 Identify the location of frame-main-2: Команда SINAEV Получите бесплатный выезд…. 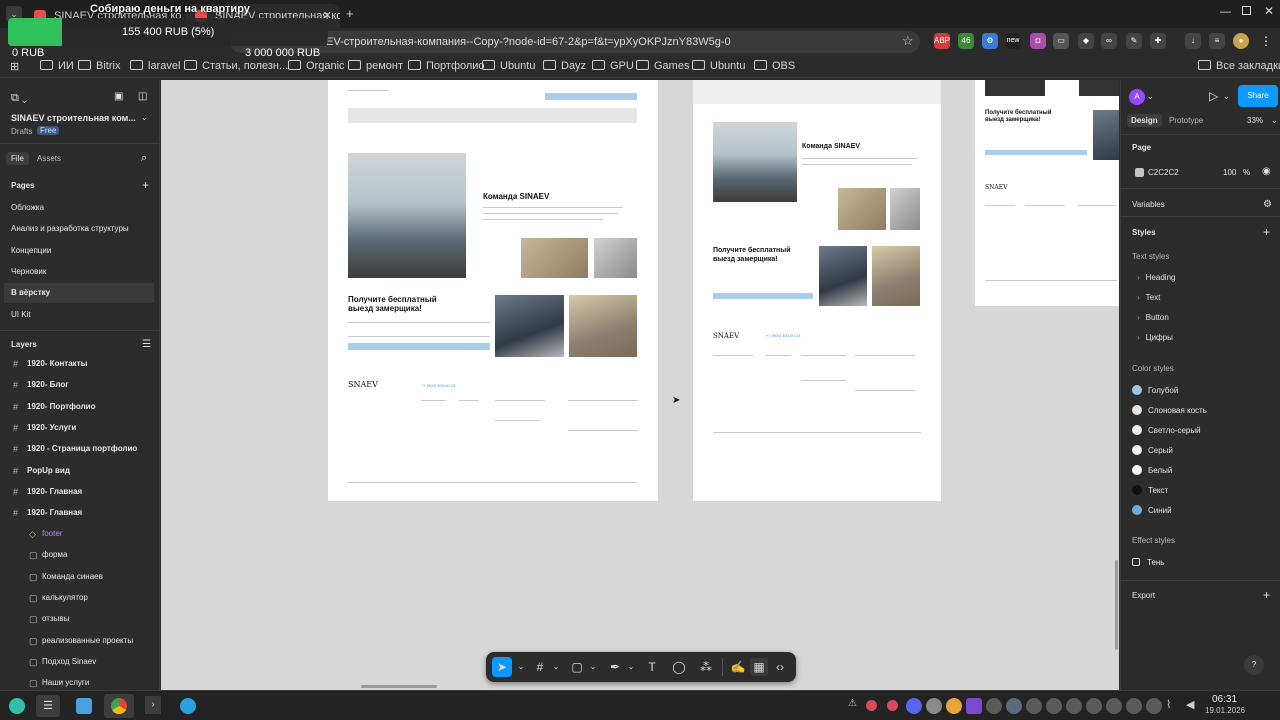
(817, 290).